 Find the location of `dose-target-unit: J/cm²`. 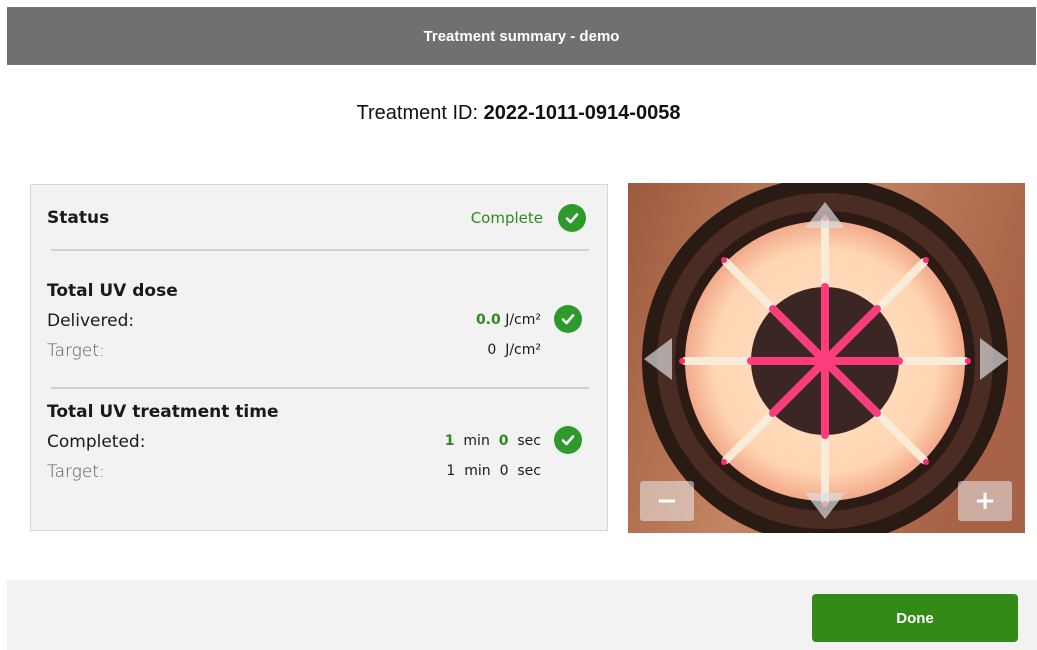

dose-target-unit: J/cm² is located at coordinates (523, 350).